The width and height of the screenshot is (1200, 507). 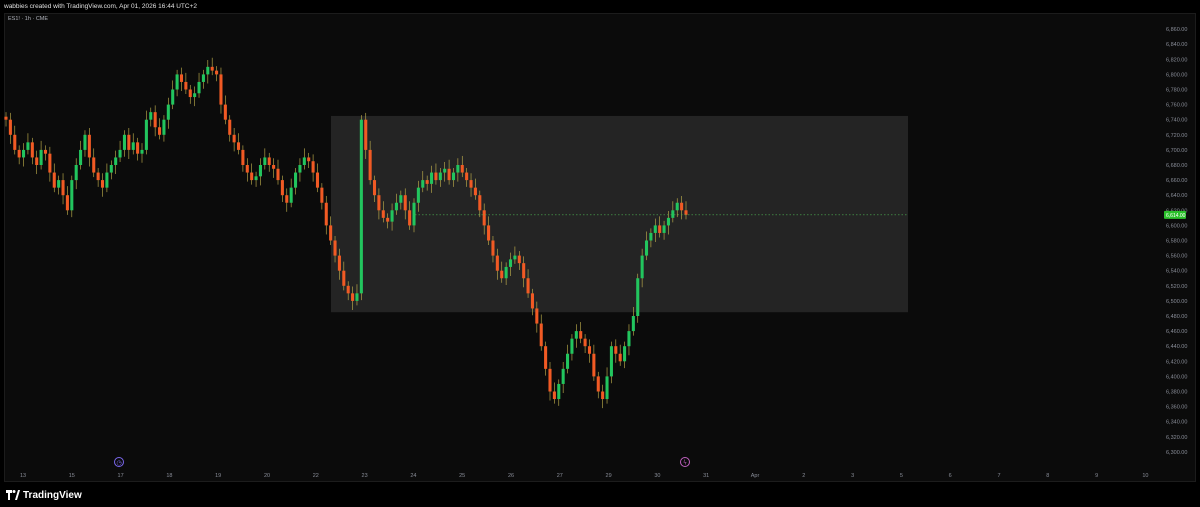 I want to click on x-tick-label: 3, so click(x=852, y=476).